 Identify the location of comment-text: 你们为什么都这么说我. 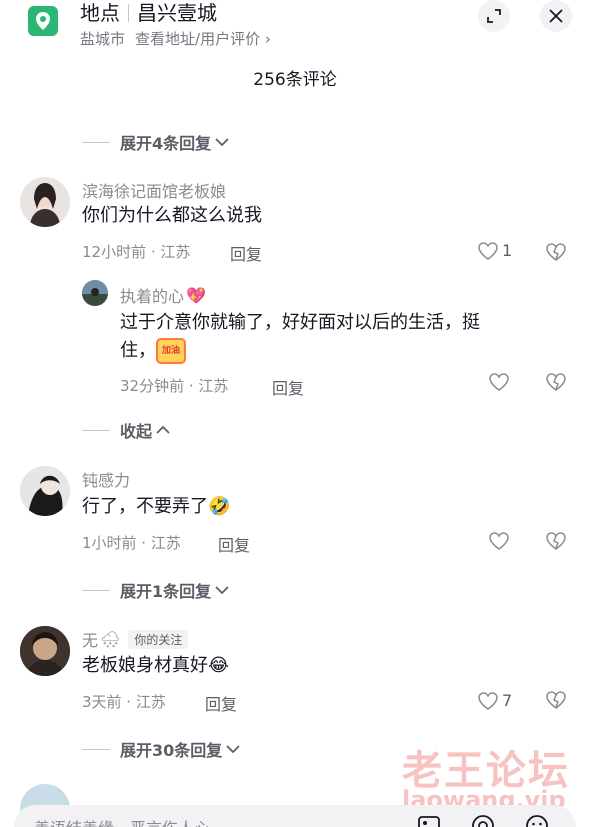
(172, 215).